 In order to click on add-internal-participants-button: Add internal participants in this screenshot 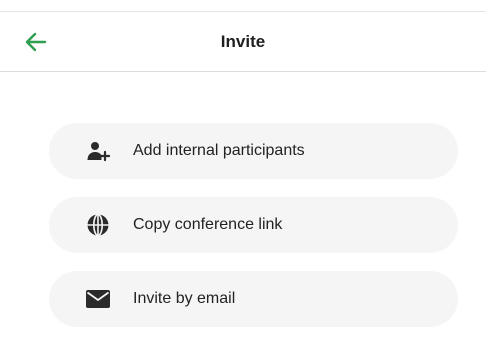, I will do `click(253, 151)`.